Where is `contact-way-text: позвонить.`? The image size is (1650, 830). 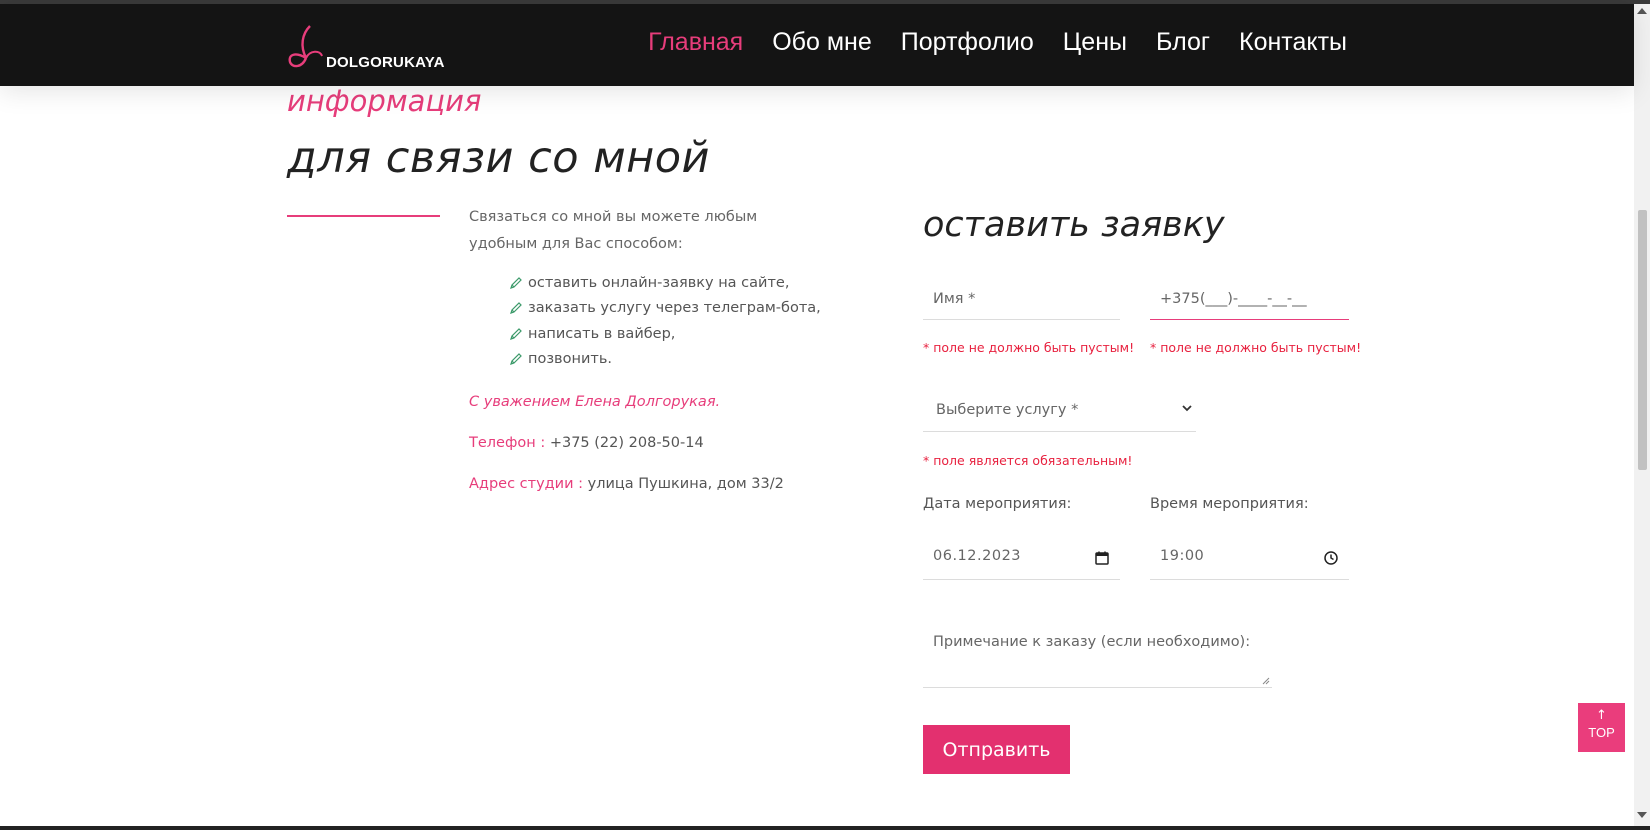 contact-way-text: позвонить. is located at coordinates (570, 359).